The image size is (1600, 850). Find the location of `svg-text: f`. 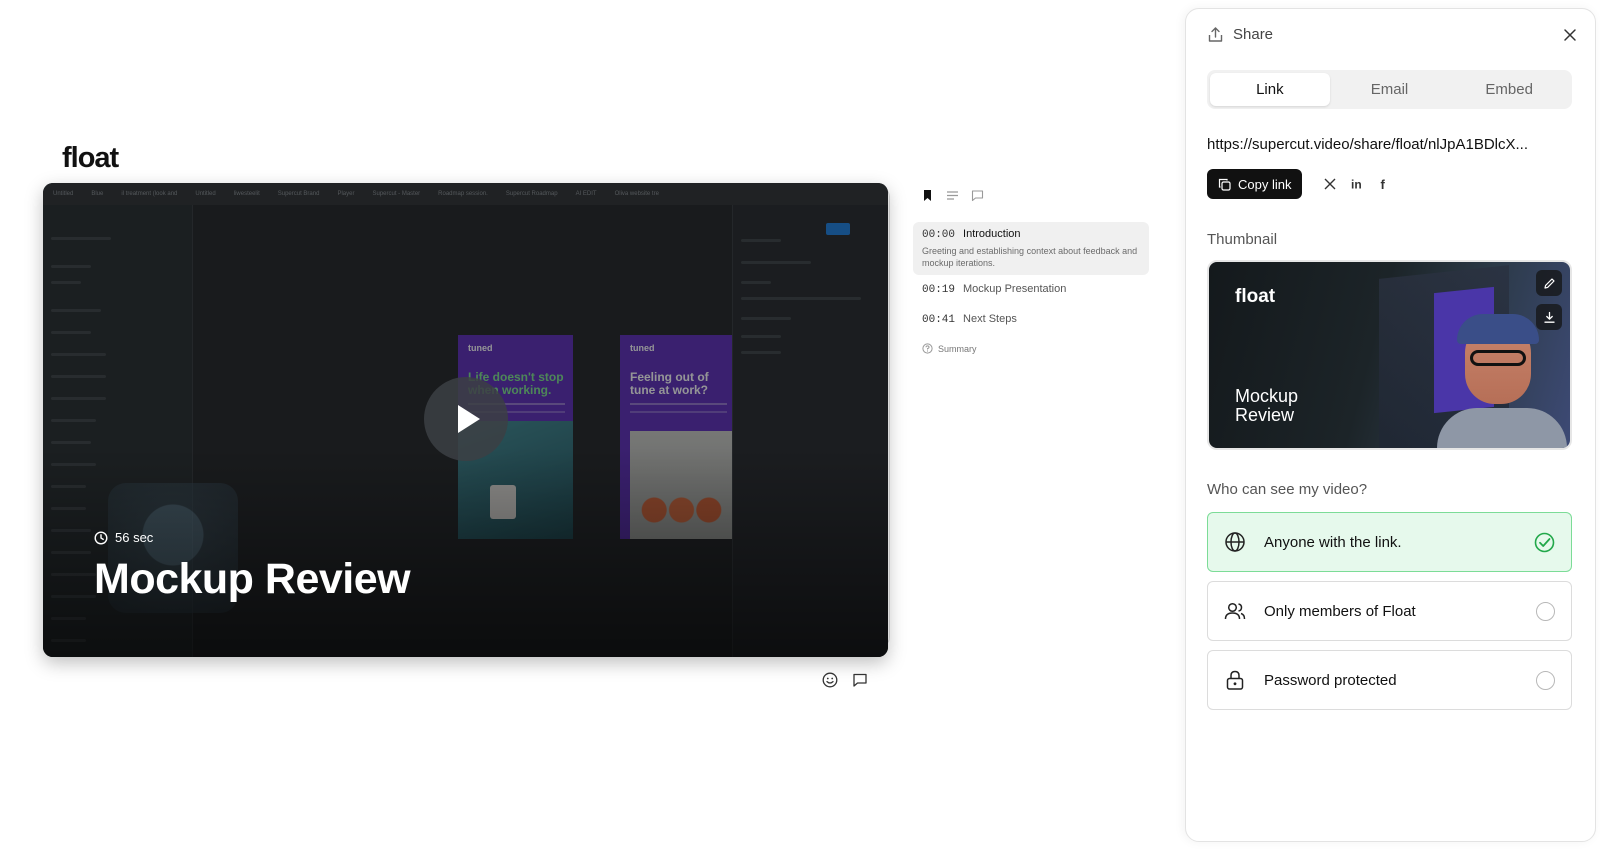

svg-text: f is located at coordinates (1383, 184).